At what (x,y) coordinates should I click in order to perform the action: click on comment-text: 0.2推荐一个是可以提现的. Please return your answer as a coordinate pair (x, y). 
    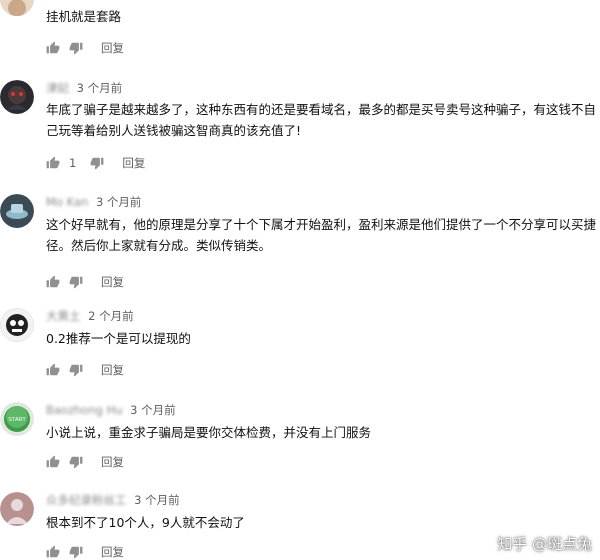
    Looking at the image, I should click on (118, 338).